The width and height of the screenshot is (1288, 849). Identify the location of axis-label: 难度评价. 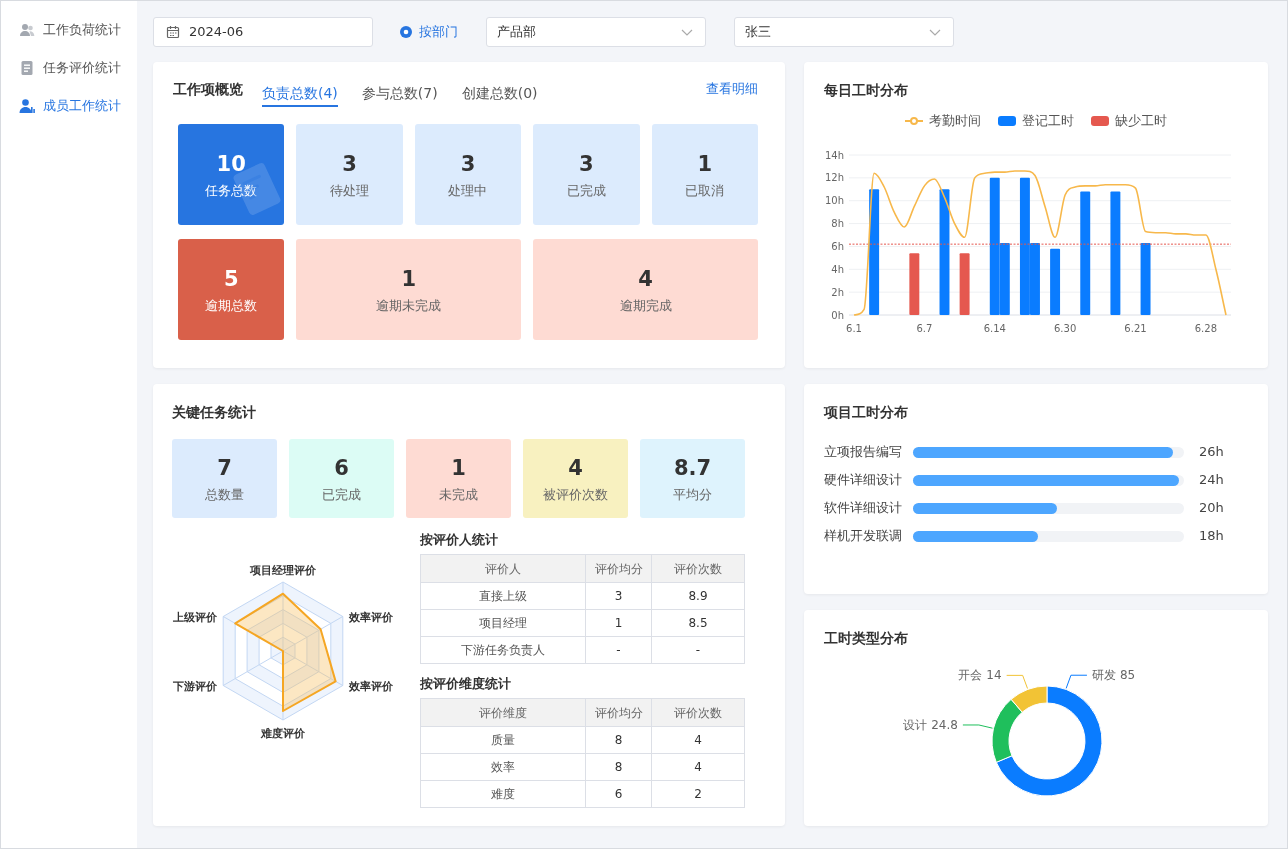
(283, 733).